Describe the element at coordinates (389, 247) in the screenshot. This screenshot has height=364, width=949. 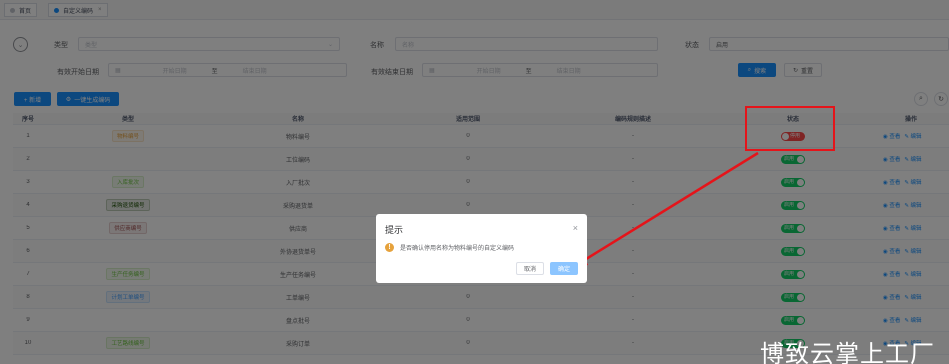
I see `warning-icon: !` at that location.